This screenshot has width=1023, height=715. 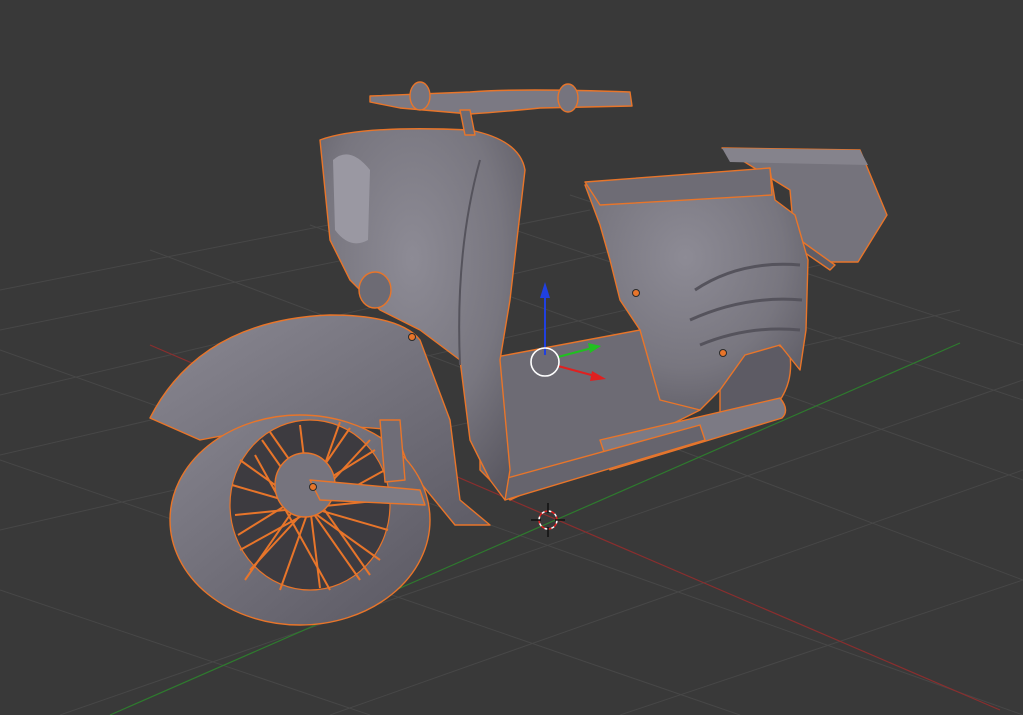 I want to click on gizmo-z-arrowhead, so click(x=545, y=290).